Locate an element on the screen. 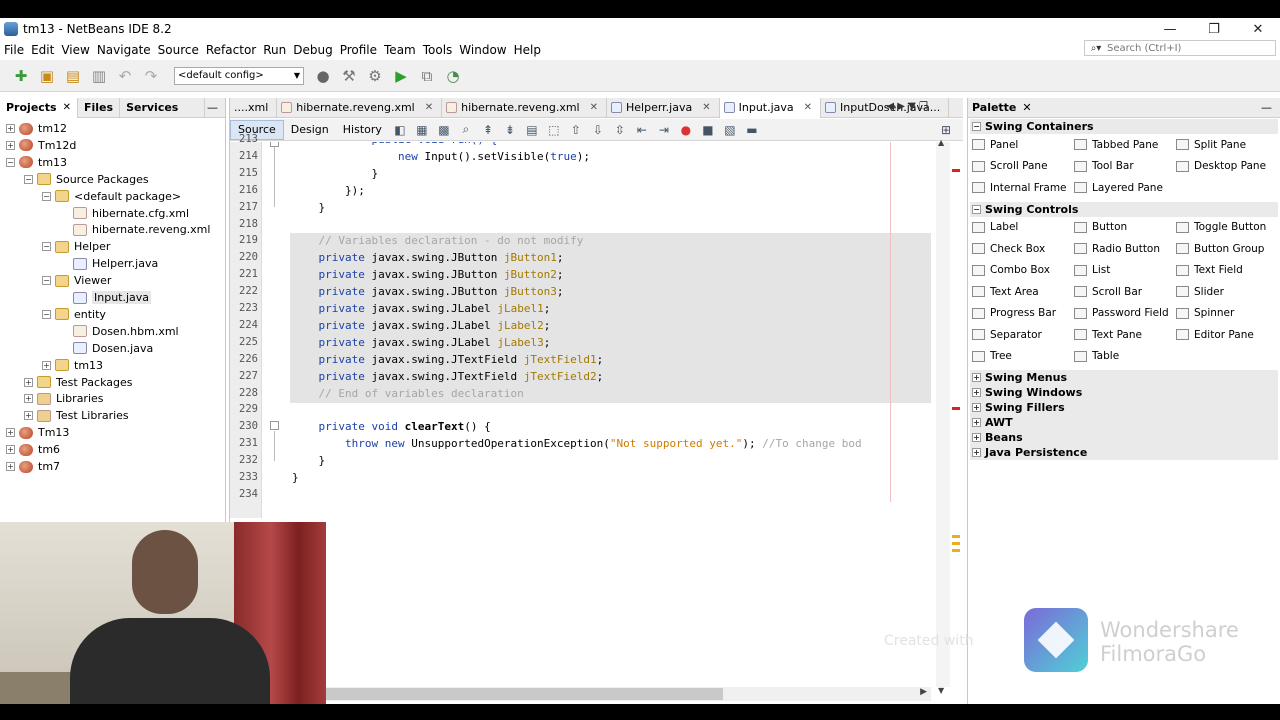 Image resolution: width=1280 pixels, height=720 pixels. run-icon: ▶ is located at coordinates (401, 76).